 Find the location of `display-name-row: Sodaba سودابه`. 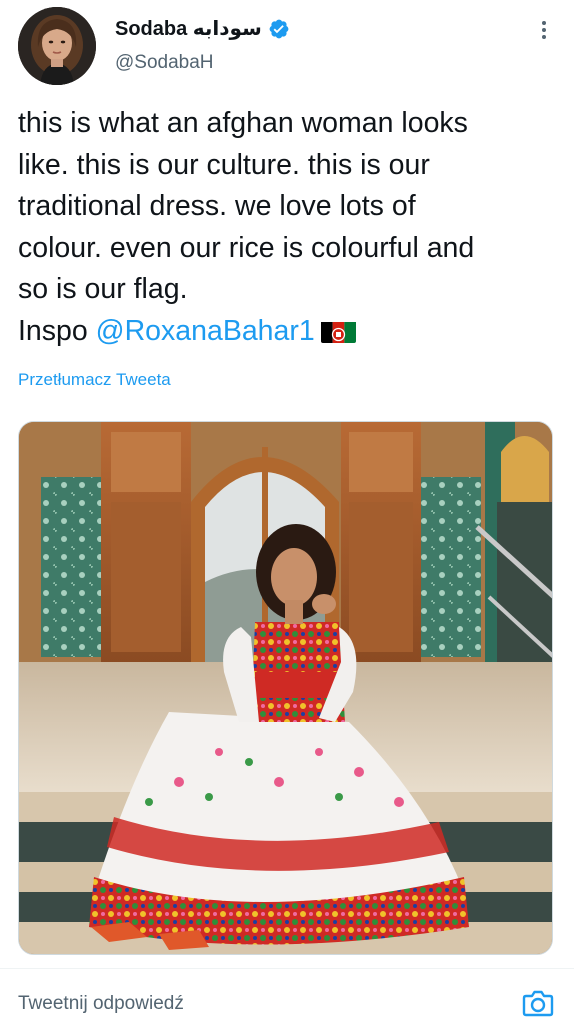

display-name-row: Sodaba سودابه is located at coordinates (202, 28).